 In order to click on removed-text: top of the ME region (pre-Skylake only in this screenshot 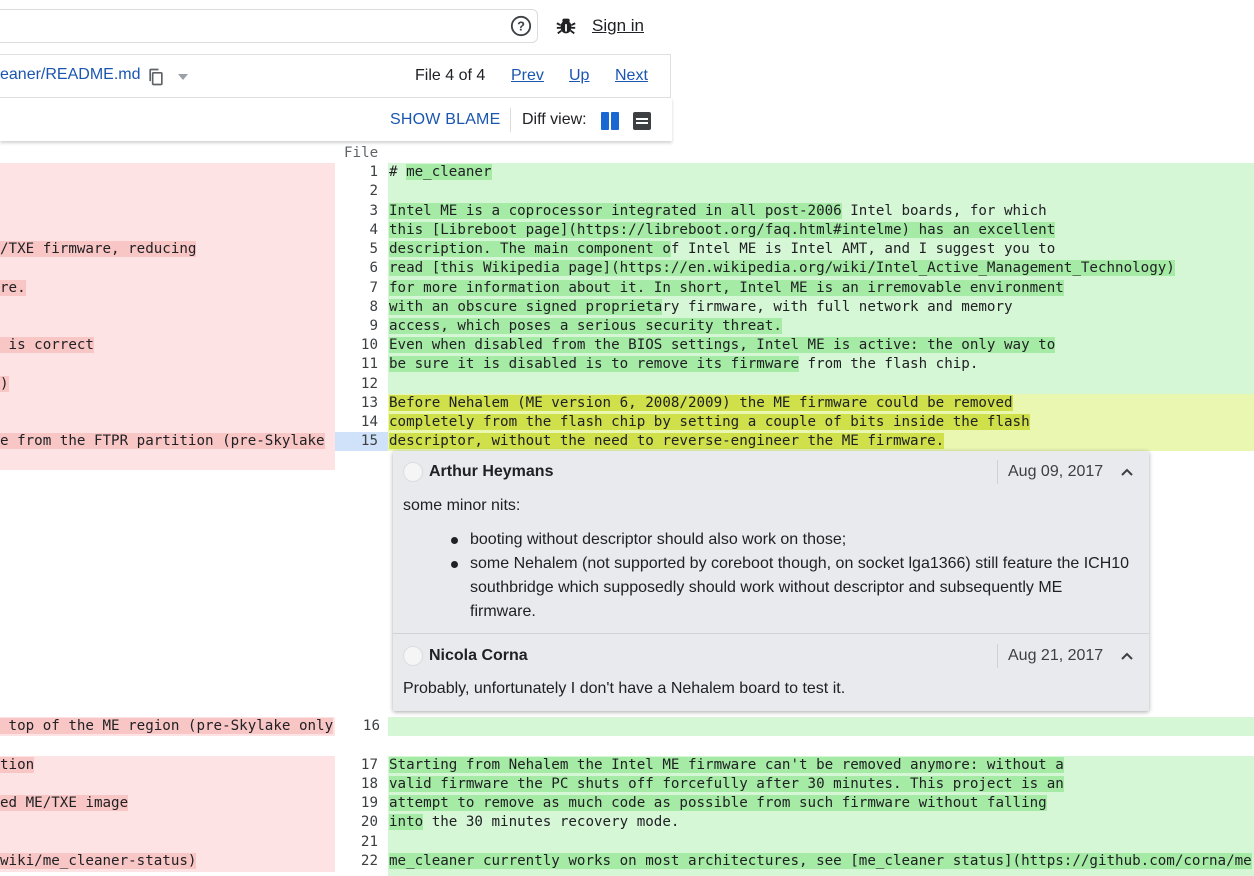, I will do `click(167, 726)`.